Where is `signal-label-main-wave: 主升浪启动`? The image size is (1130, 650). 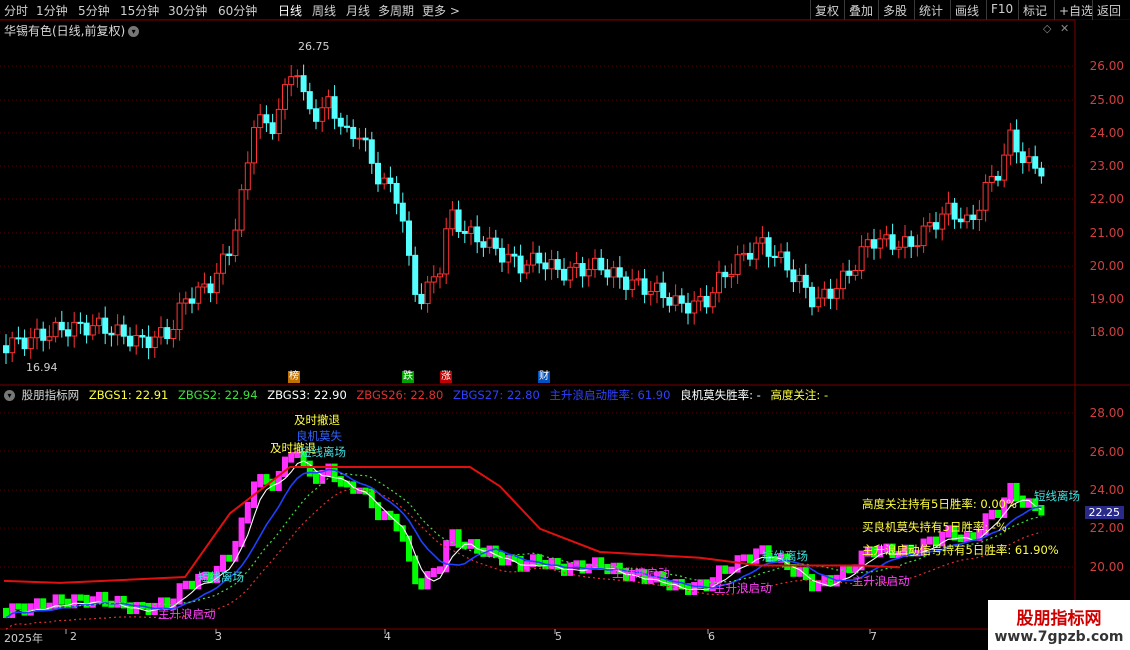
signal-label-main-wave: 主升浪启动 is located at coordinates (187, 614).